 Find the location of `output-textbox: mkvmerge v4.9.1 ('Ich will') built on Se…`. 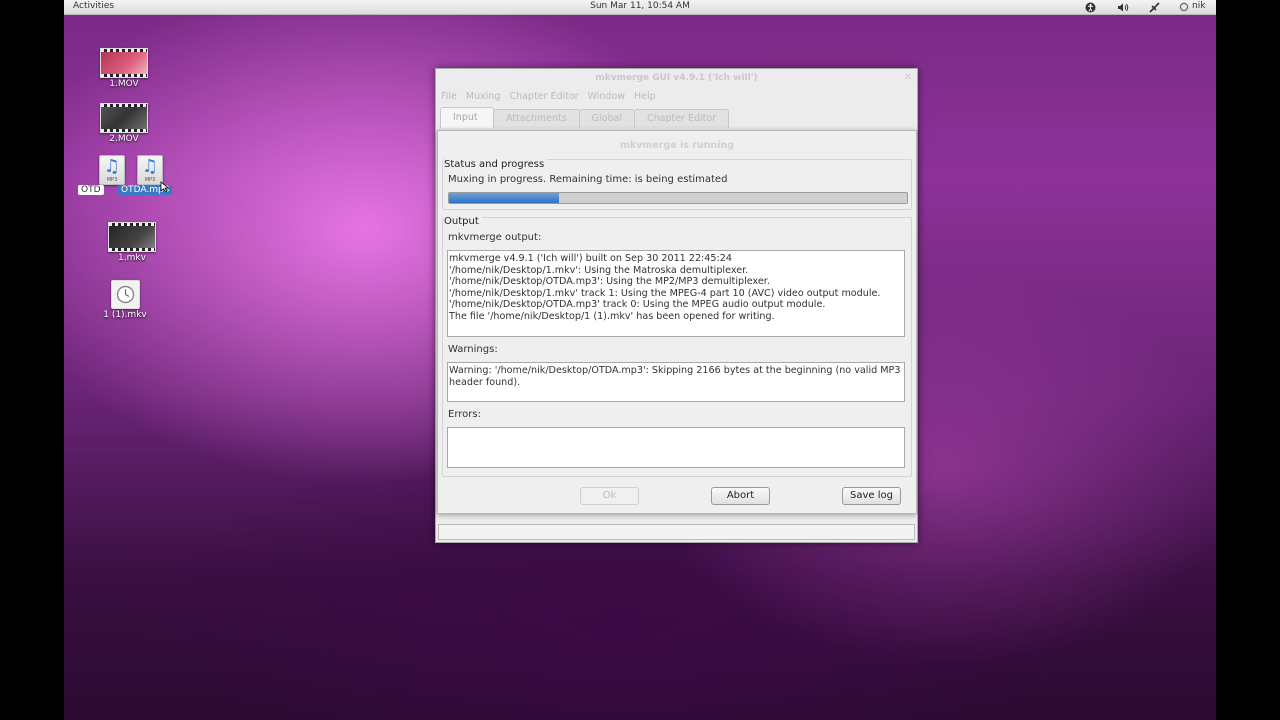

output-textbox: mkvmerge v4.9.1 ('Ich will') built on Se… is located at coordinates (676, 293).